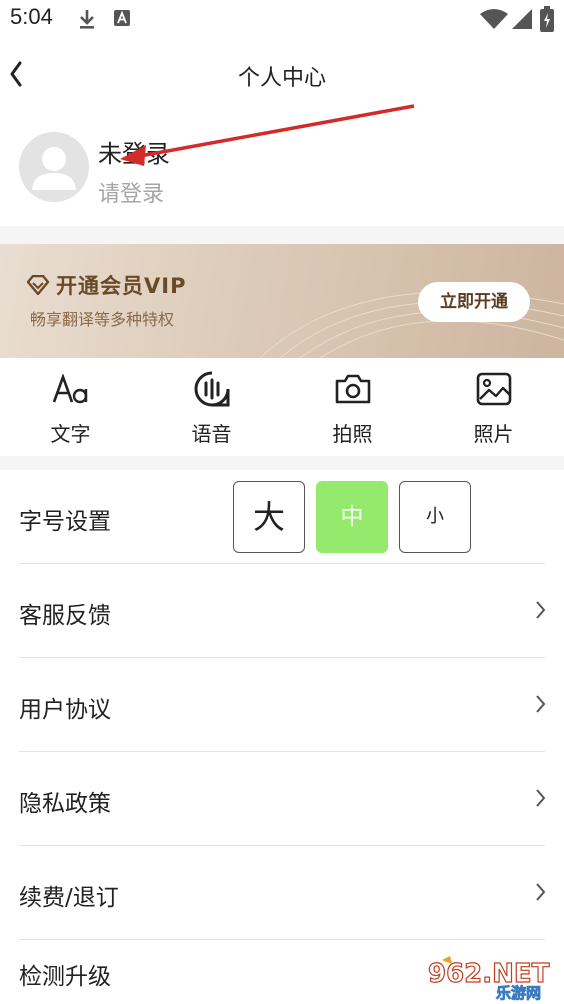 The height and width of the screenshot is (1004, 564). I want to click on menu-item-label: 客服反馈, so click(65, 616).